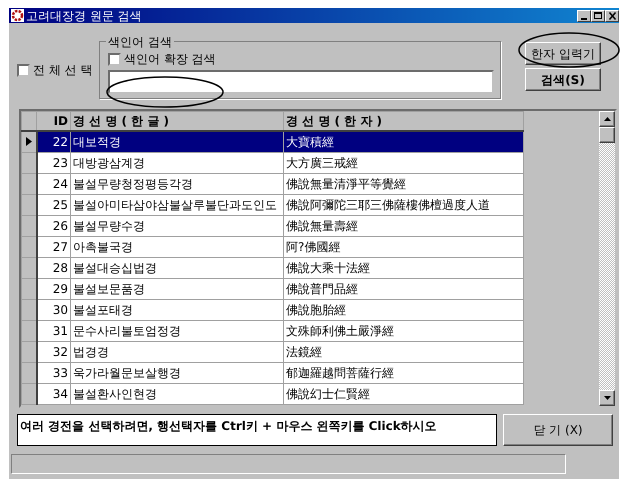 This screenshot has height=479, width=620. Describe the element at coordinates (563, 79) in the screenshot. I see `search-button: 검색(S)` at that location.